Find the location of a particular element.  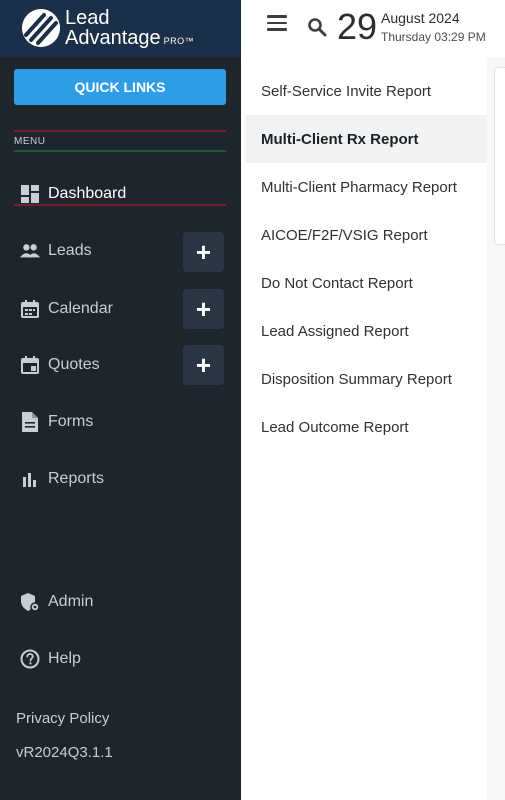

sidebar-item-admin: Admin is located at coordinates (56, 602).